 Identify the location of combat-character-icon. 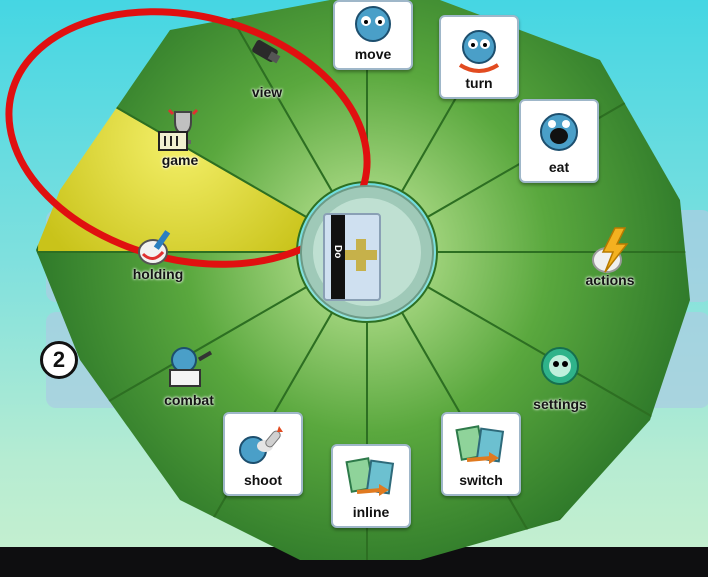
(191, 367).